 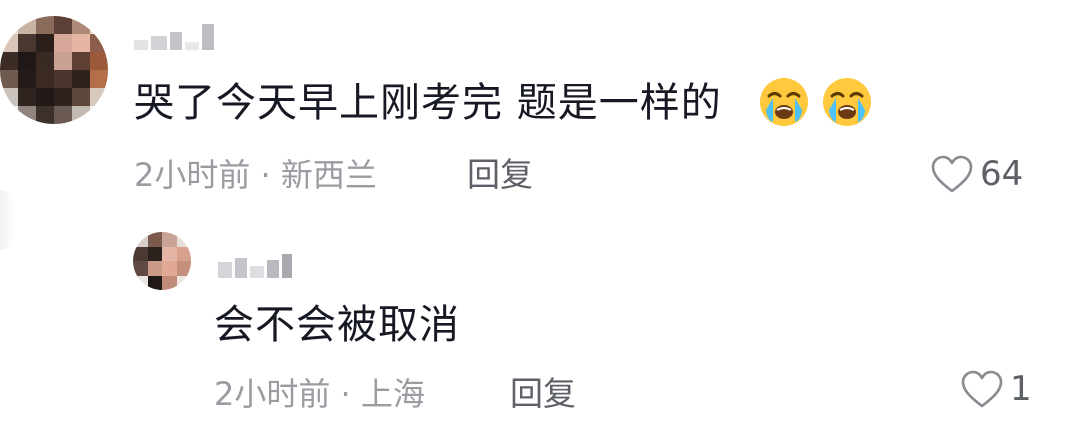 I want to click on comment-body: 哭了今天早上刚考完 题是一样的, so click(x=428, y=103).